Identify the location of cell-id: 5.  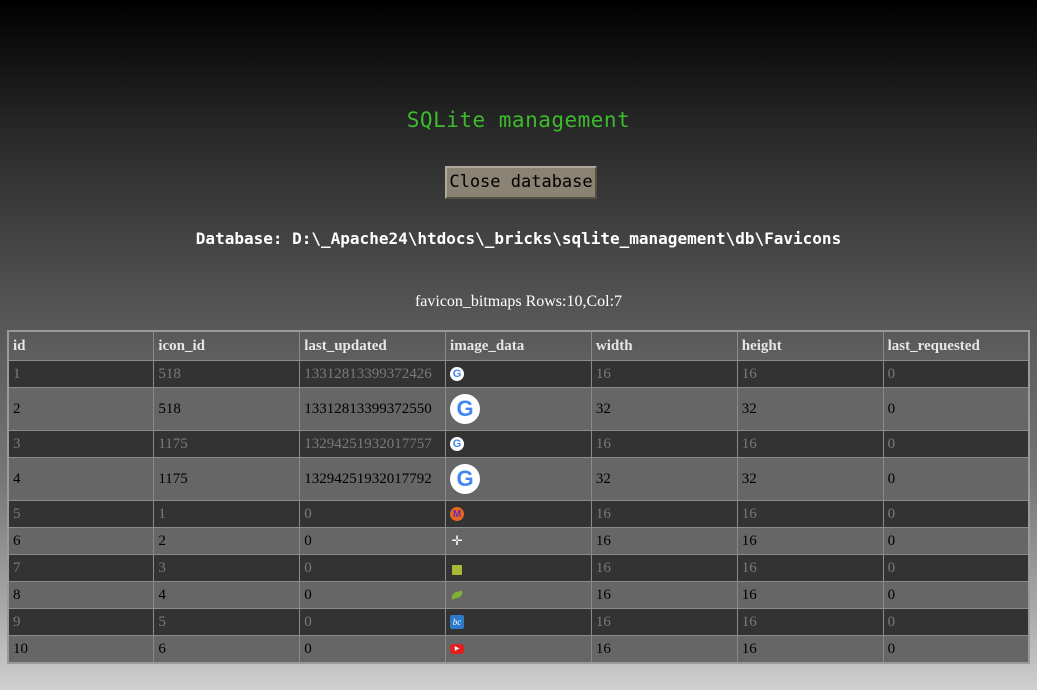
(81, 514).